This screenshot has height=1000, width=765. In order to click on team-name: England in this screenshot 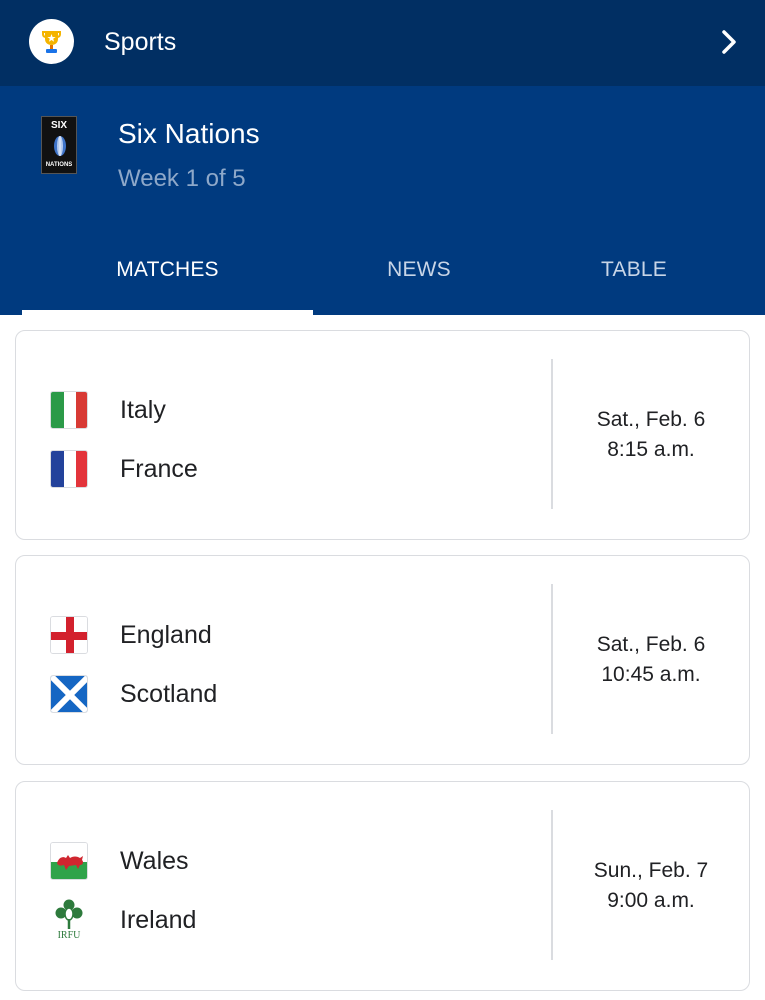, I will do `click(166, 635)`.